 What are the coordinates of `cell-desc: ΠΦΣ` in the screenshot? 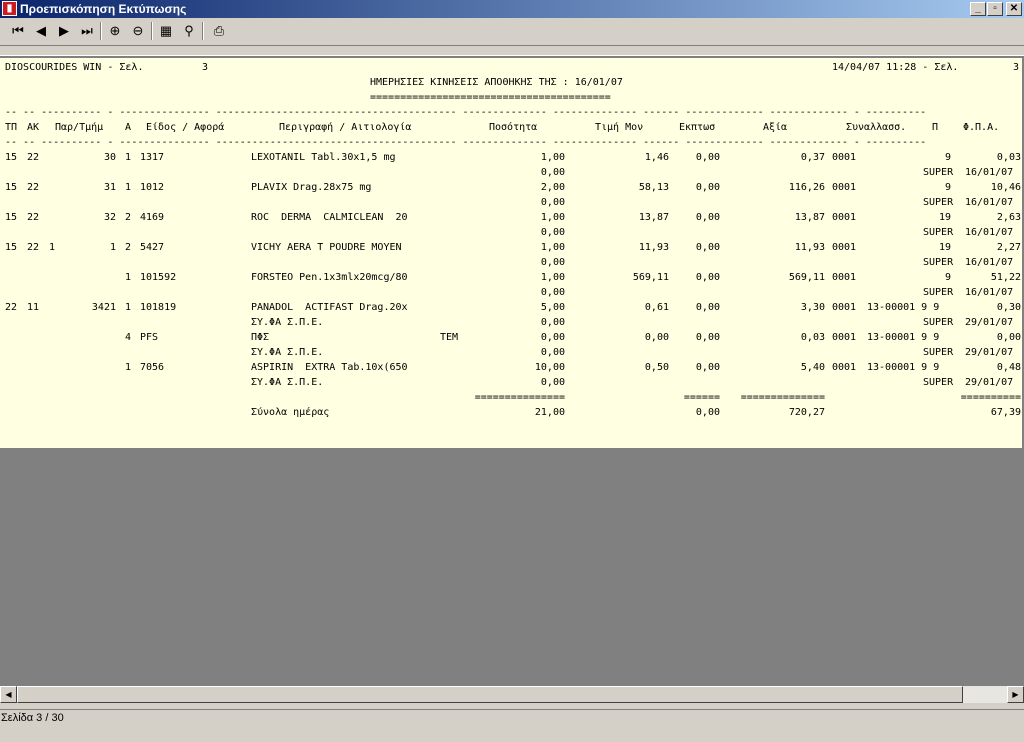 It's located at (260, 337).